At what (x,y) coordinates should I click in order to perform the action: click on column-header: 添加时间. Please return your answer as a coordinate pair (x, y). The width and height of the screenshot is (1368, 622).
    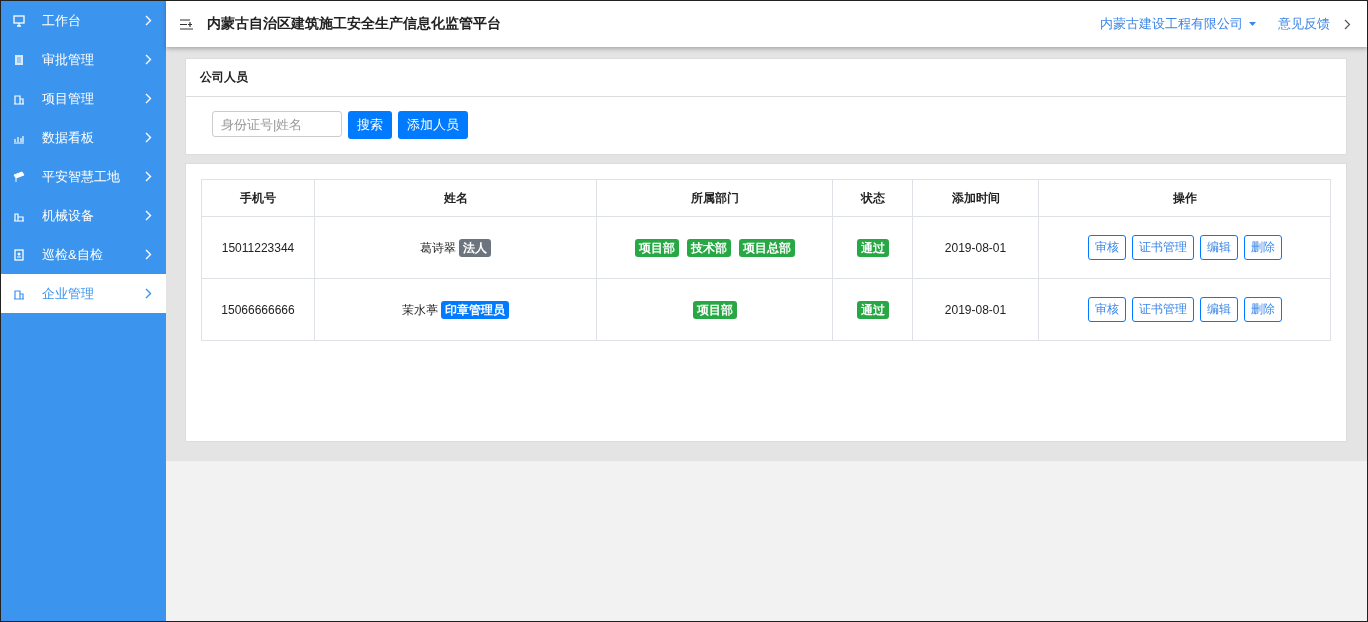
    Looking at the image, I should click on (975, 198).